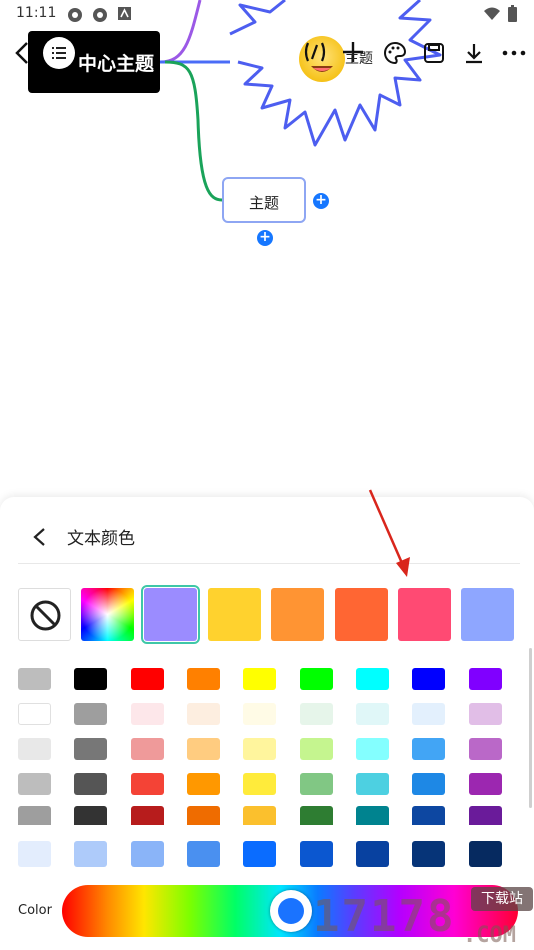  What do you see at coordinates (291, 911) in the screenshot?
I see `hue-thumb-indicator` at bounding box center [291, 911].